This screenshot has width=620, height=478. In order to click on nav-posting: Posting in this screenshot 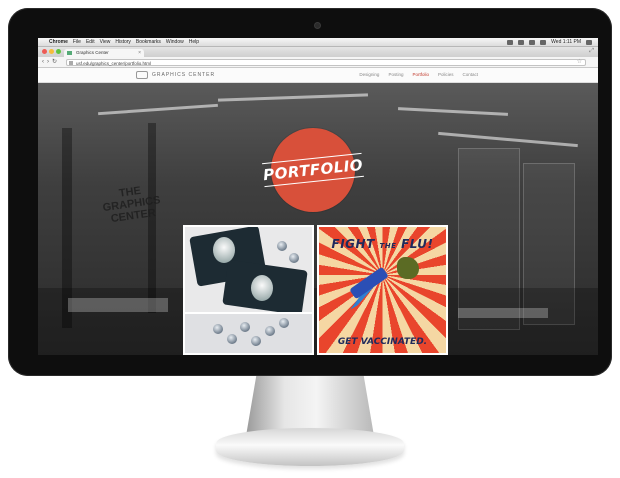, I will do `click(395, 75)`.